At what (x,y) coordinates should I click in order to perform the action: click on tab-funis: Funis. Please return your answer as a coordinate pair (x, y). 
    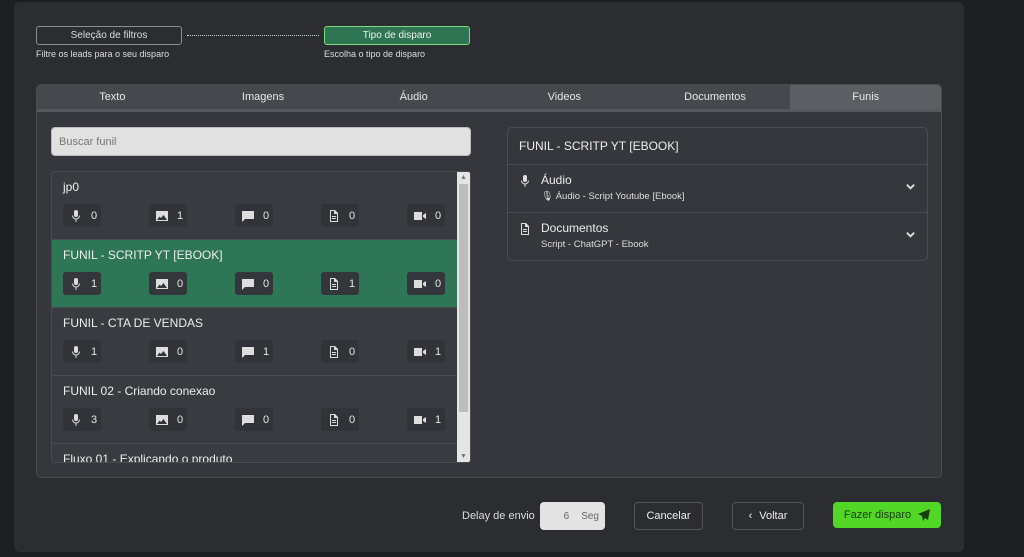
    Looking at the image, I should click on (865, 97).